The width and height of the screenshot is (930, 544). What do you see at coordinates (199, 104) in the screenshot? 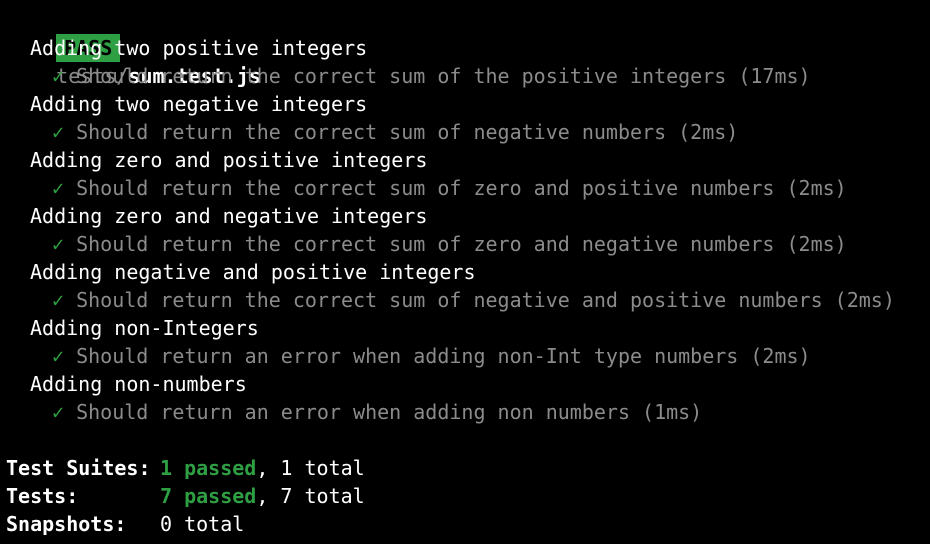
I see `suite-title: Adding two negative integers` at bounding box center [199, 104].